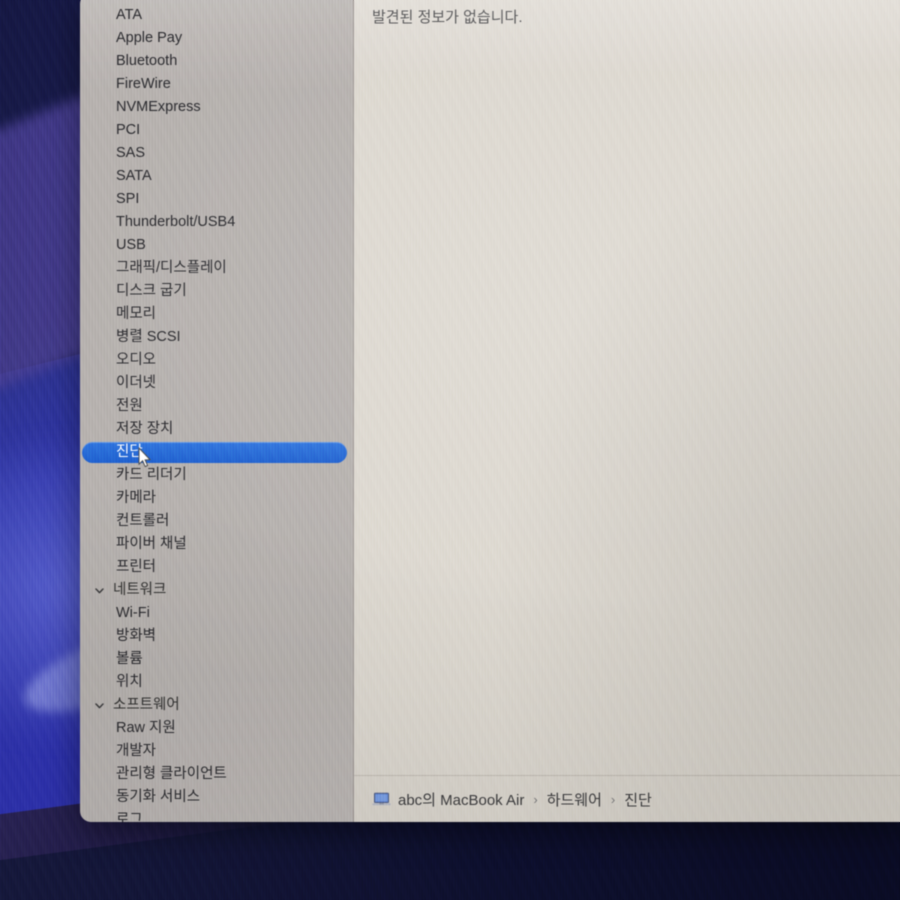 This screenshot has height=900, width=900. I want to click on sidebar-item-25: 네트워크, so click(216, 590).